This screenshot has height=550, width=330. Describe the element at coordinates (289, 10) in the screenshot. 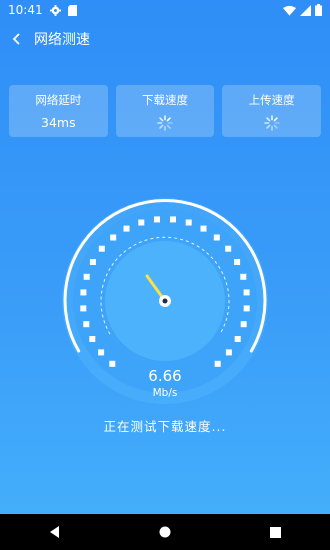

I see `wifi-icon` at that location.